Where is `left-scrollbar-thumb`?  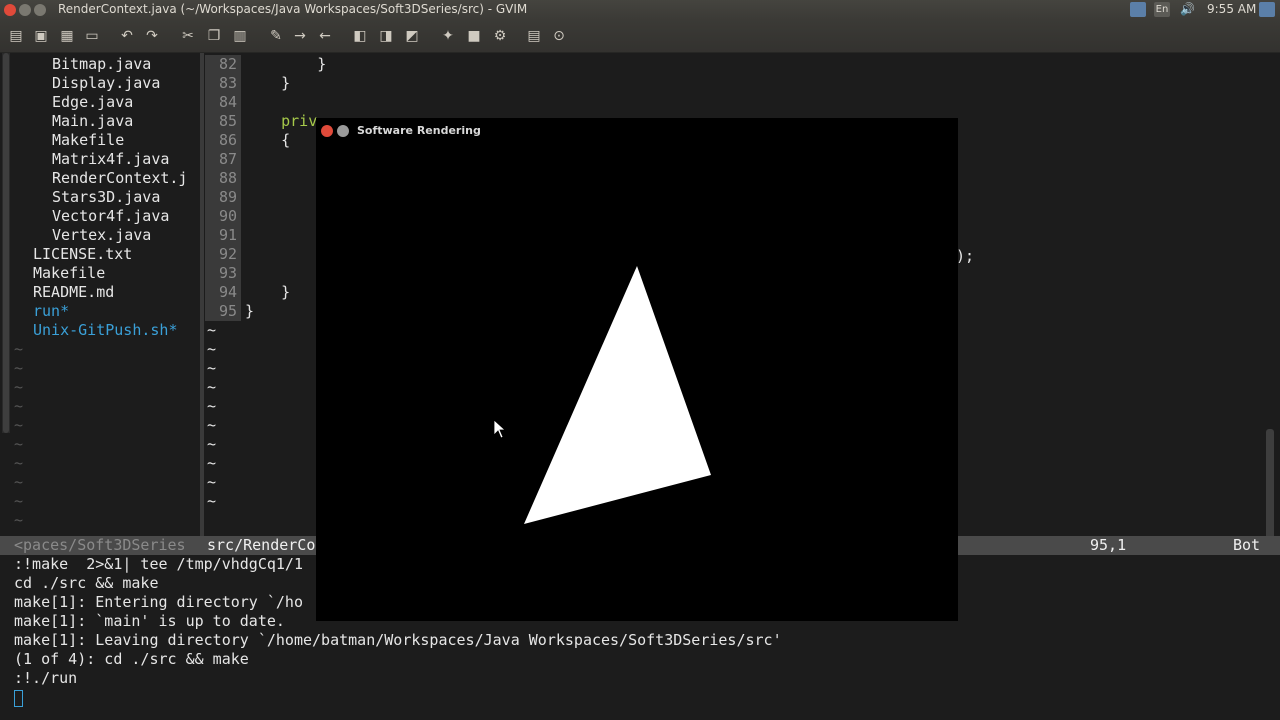 left-scrollbar-thumb is located at coordinates (6, 243).